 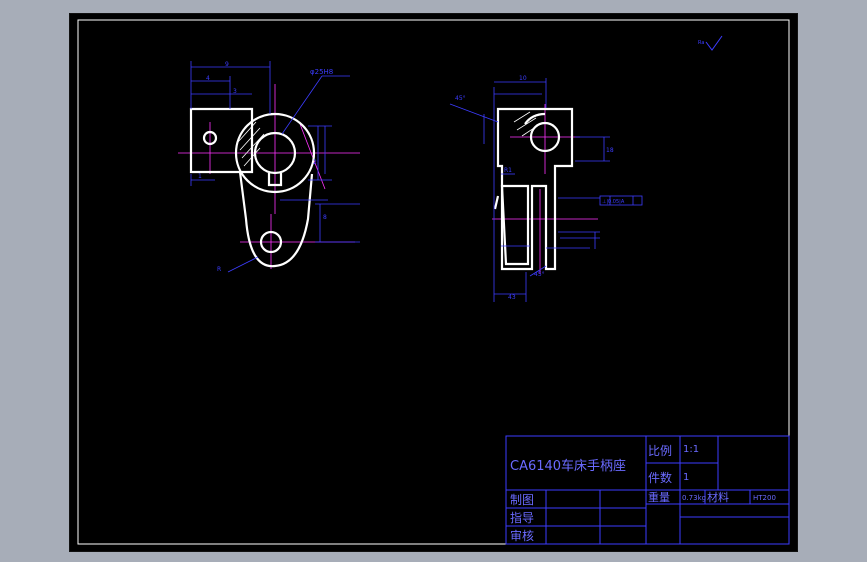 What do you see at coordinates (660, 451) in the screenshot?
I see `scale-label: 比例` at bounding box center [660, 451].